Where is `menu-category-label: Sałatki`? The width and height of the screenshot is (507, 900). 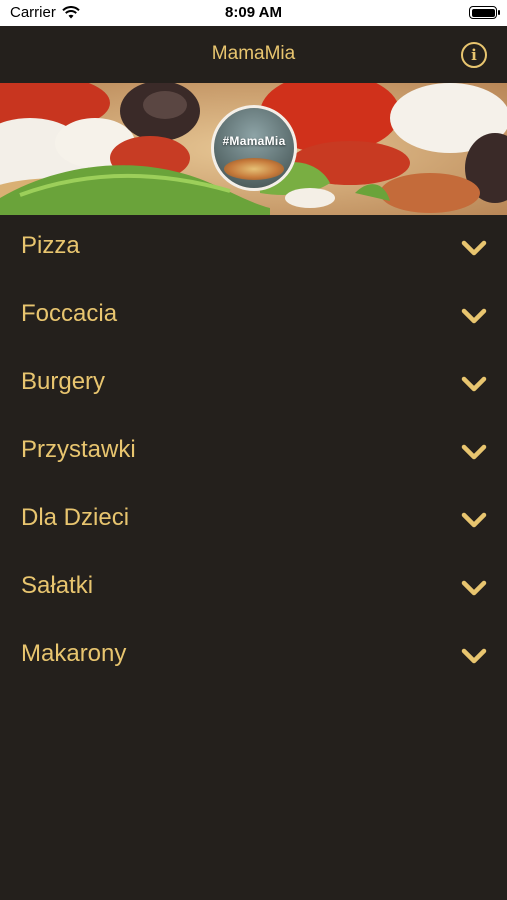
menu-category-label: Sałatki is located at coordinates (57, 585).